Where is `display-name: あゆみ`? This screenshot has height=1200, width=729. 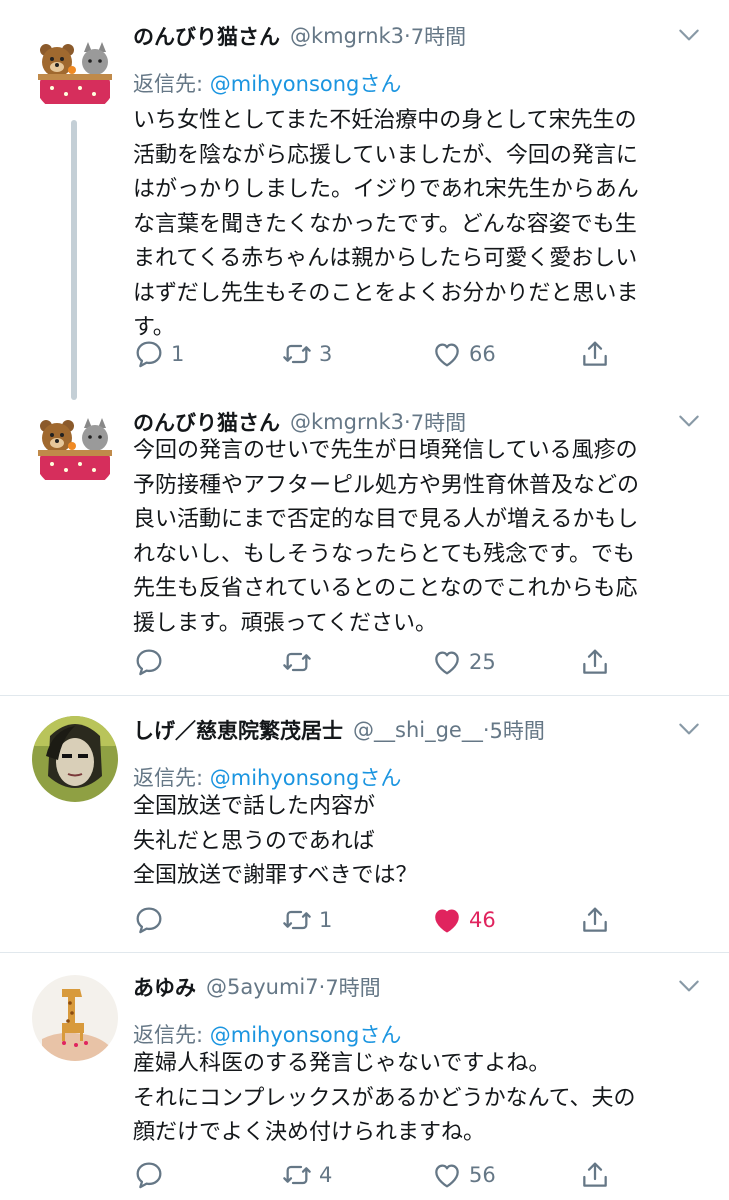
display-name: あゆみ is located at coordinates (164, 987).